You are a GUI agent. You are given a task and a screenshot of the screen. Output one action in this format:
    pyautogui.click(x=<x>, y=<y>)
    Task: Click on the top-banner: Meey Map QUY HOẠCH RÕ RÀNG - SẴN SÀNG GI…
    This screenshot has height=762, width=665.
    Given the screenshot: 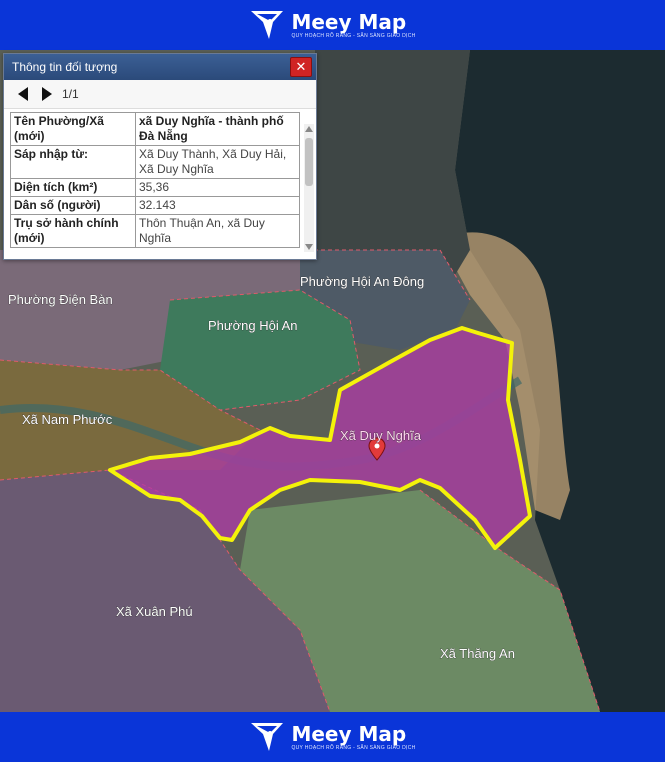 What is the action you would take?
    pyautogui.click(x=332, y=25)
    